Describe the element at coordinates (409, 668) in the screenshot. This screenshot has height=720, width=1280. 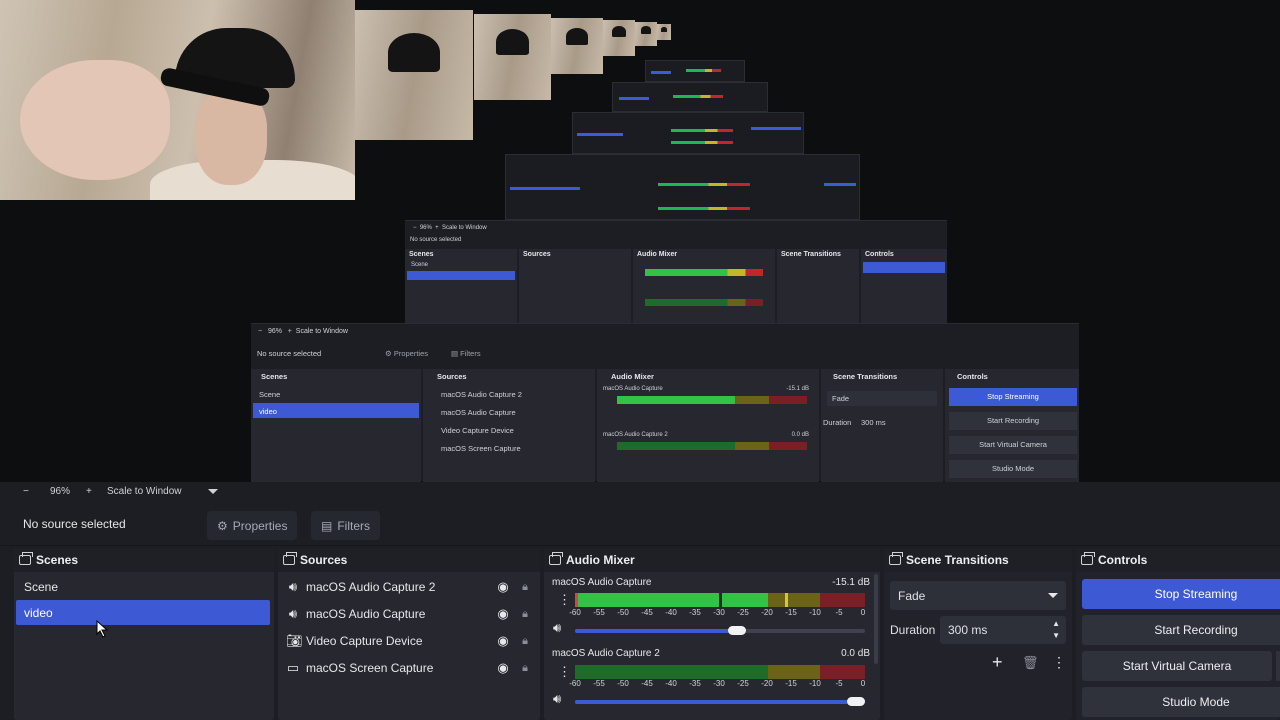
I see `source-item: ▭ macOS Screen Capture ◉ 🔒︎` at that location.